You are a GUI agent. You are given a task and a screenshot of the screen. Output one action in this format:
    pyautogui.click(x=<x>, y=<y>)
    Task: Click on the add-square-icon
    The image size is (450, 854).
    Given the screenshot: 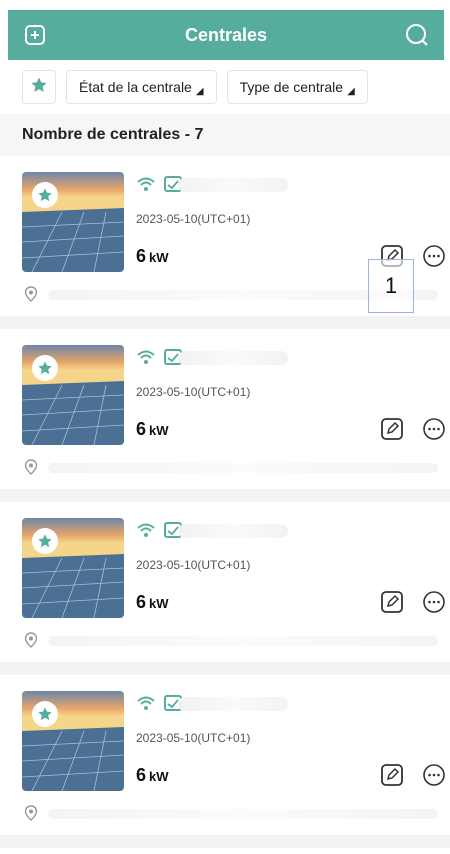 What is the action you would take?
    pyautogui.click(x=35, y=35)
    